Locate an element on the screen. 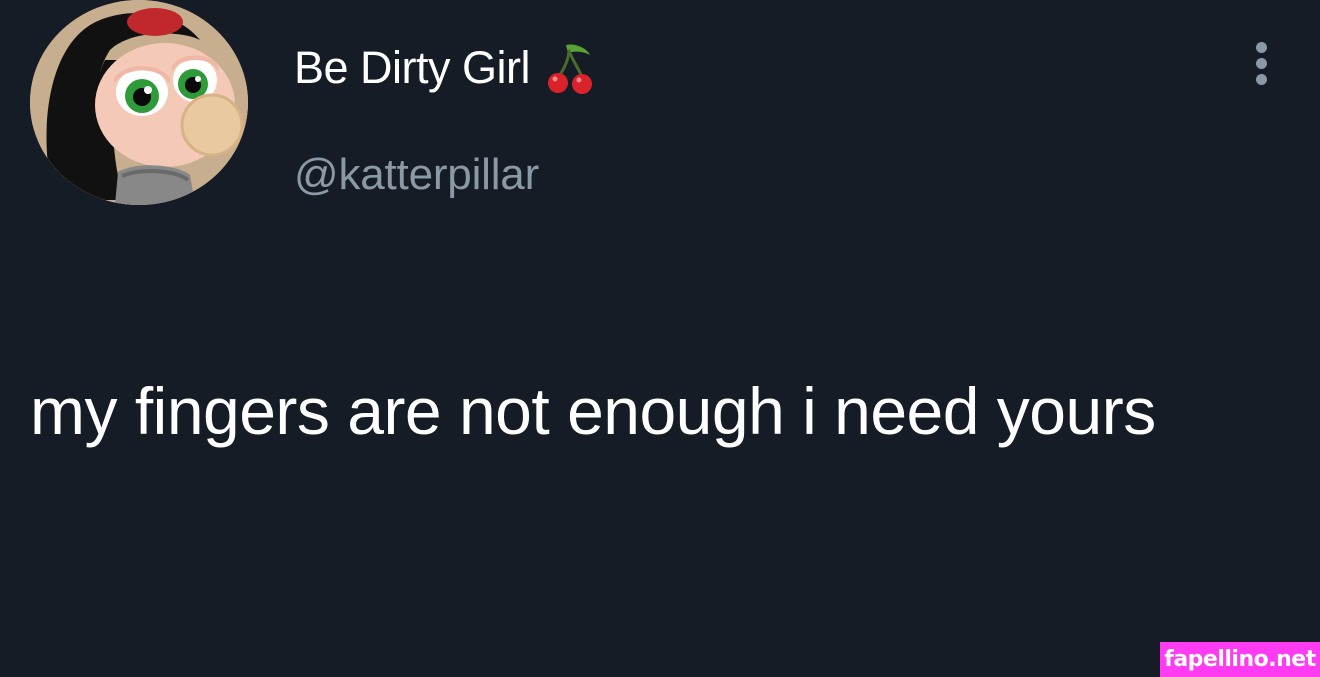 The height and width of the screenshot is (677, 1320). cherry-icon is located at coordinates (571, 68).